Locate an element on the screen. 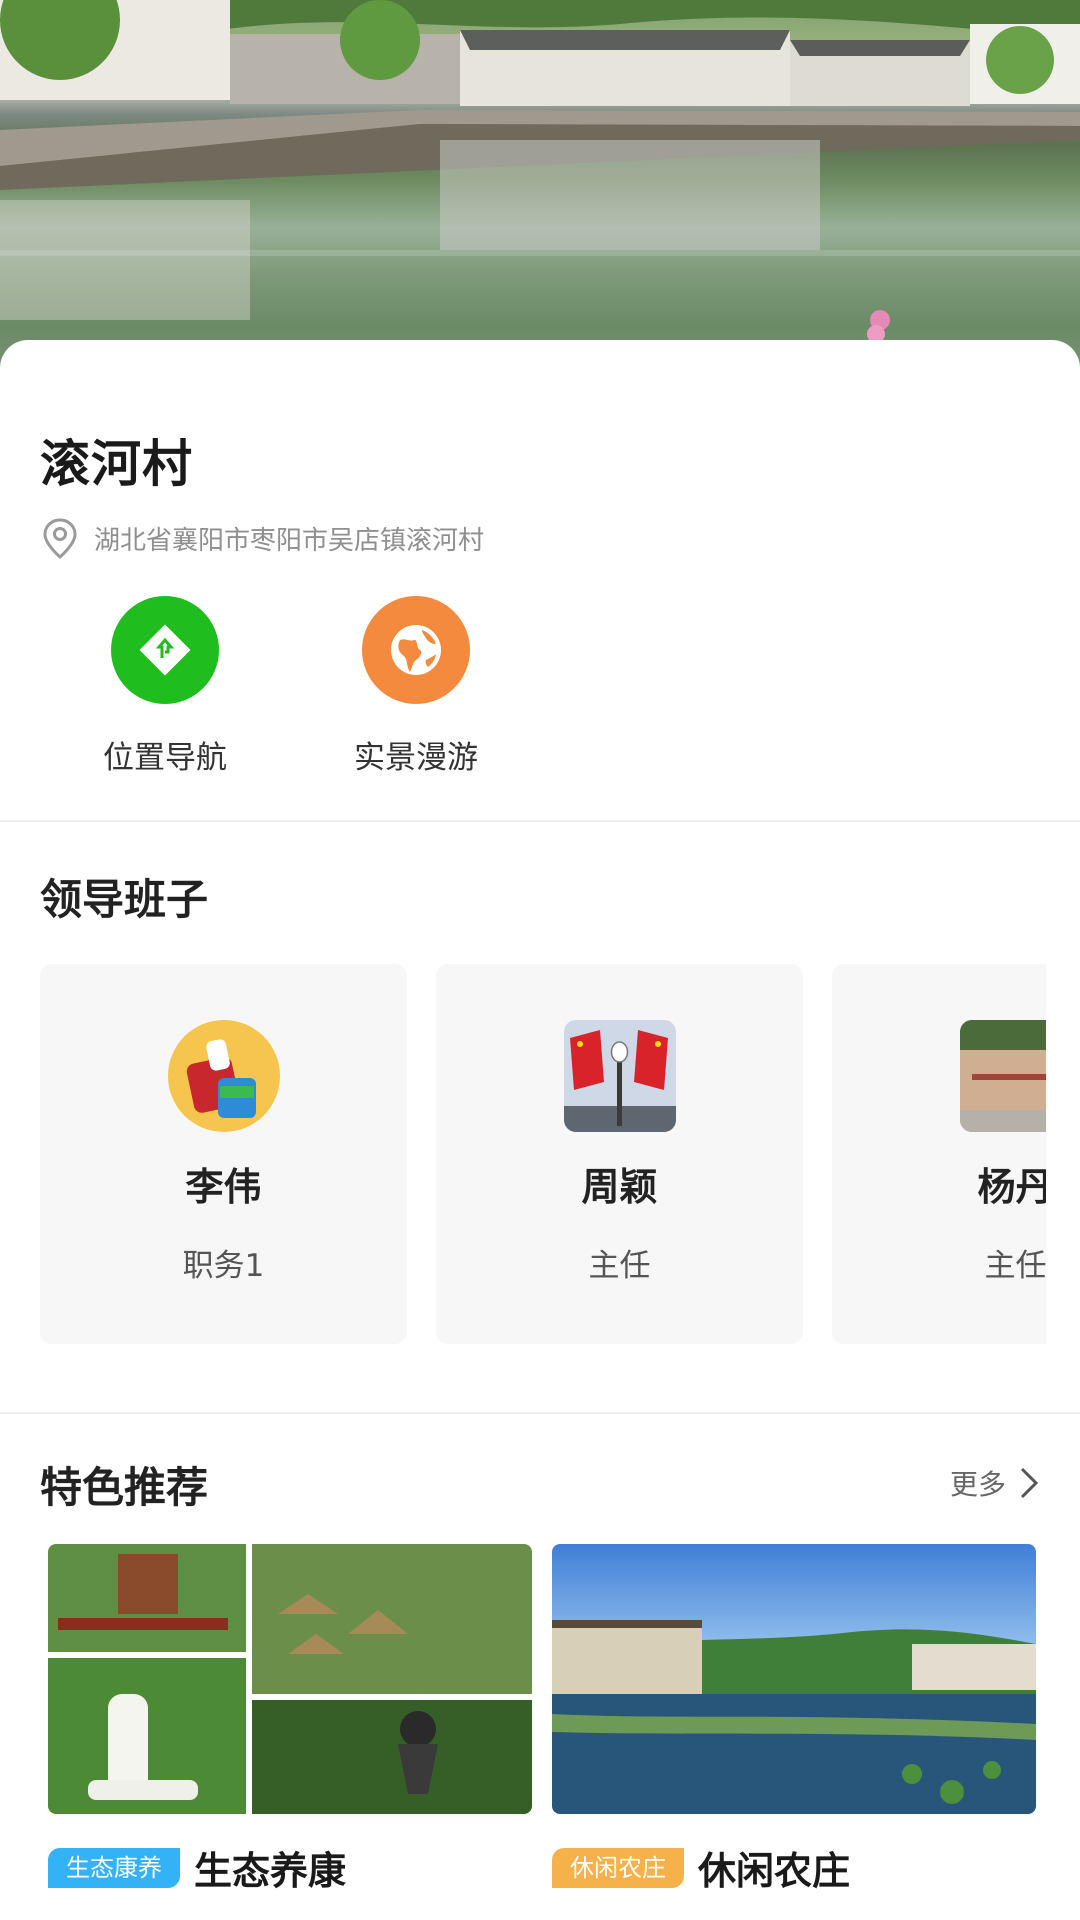 The height and width of the screenshot is (1920, 1080). quick-action-label: 实景漫游 is located at coordinates (416, 758).